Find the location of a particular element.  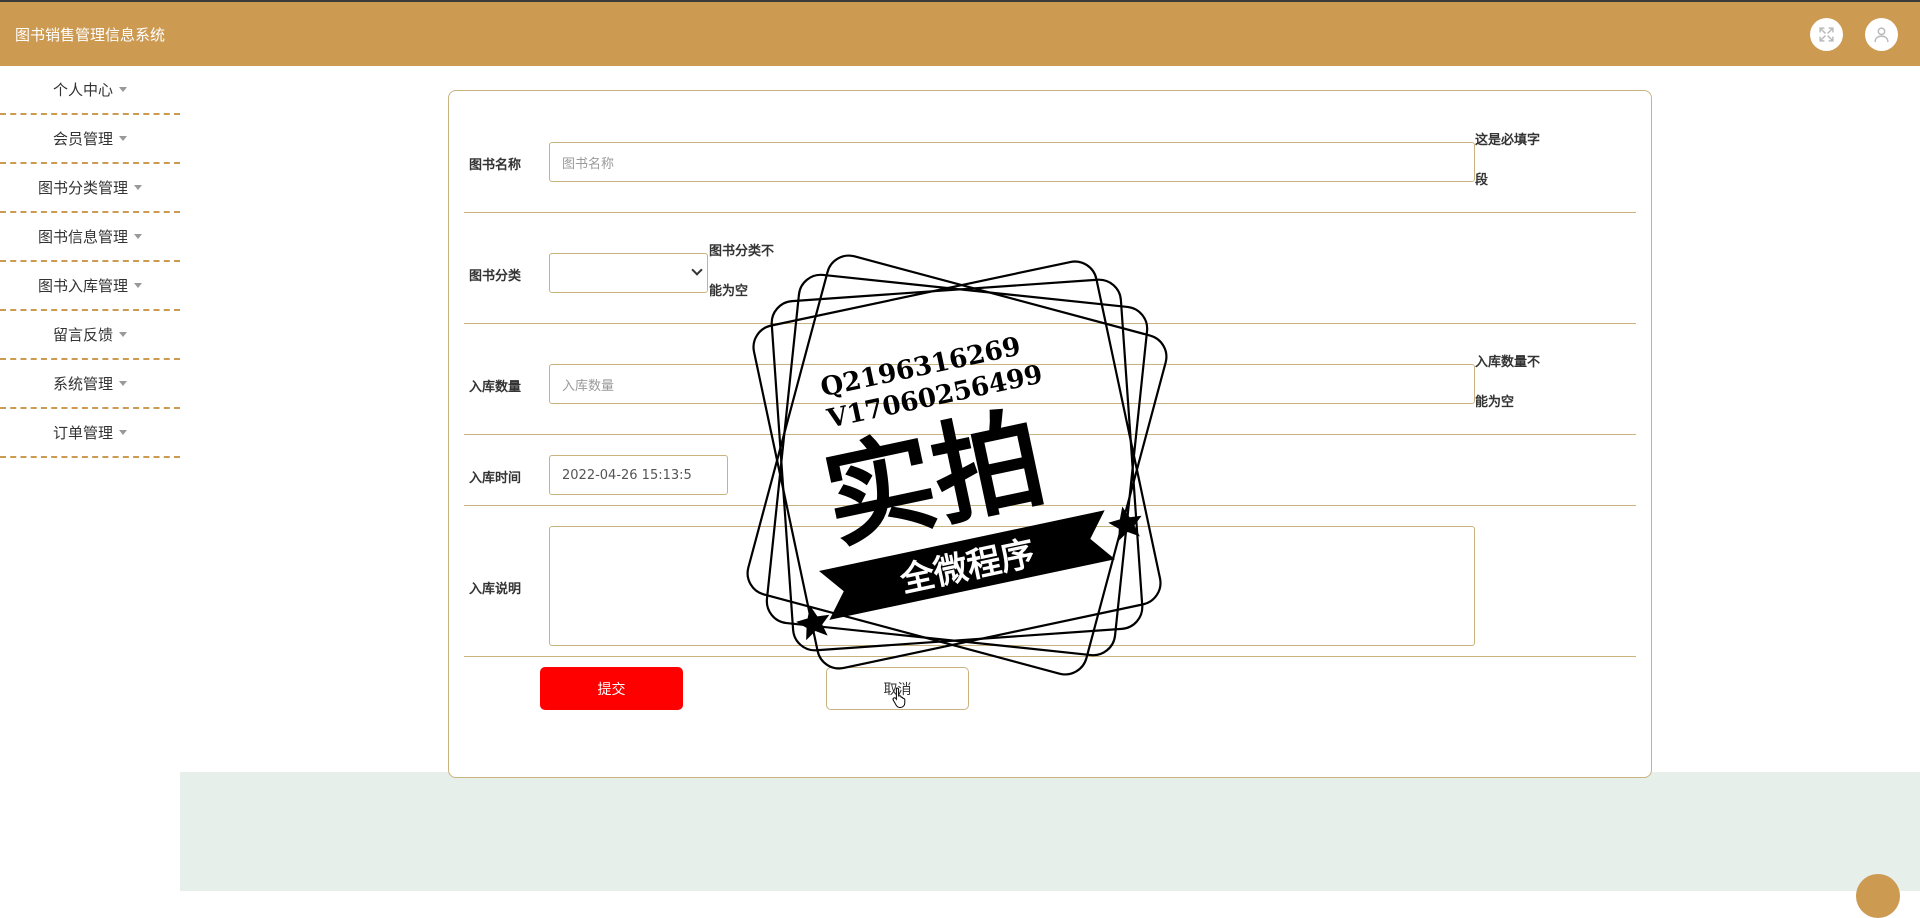

sidebar-item-label: 个人中心 is located at coordinates (82, 90).